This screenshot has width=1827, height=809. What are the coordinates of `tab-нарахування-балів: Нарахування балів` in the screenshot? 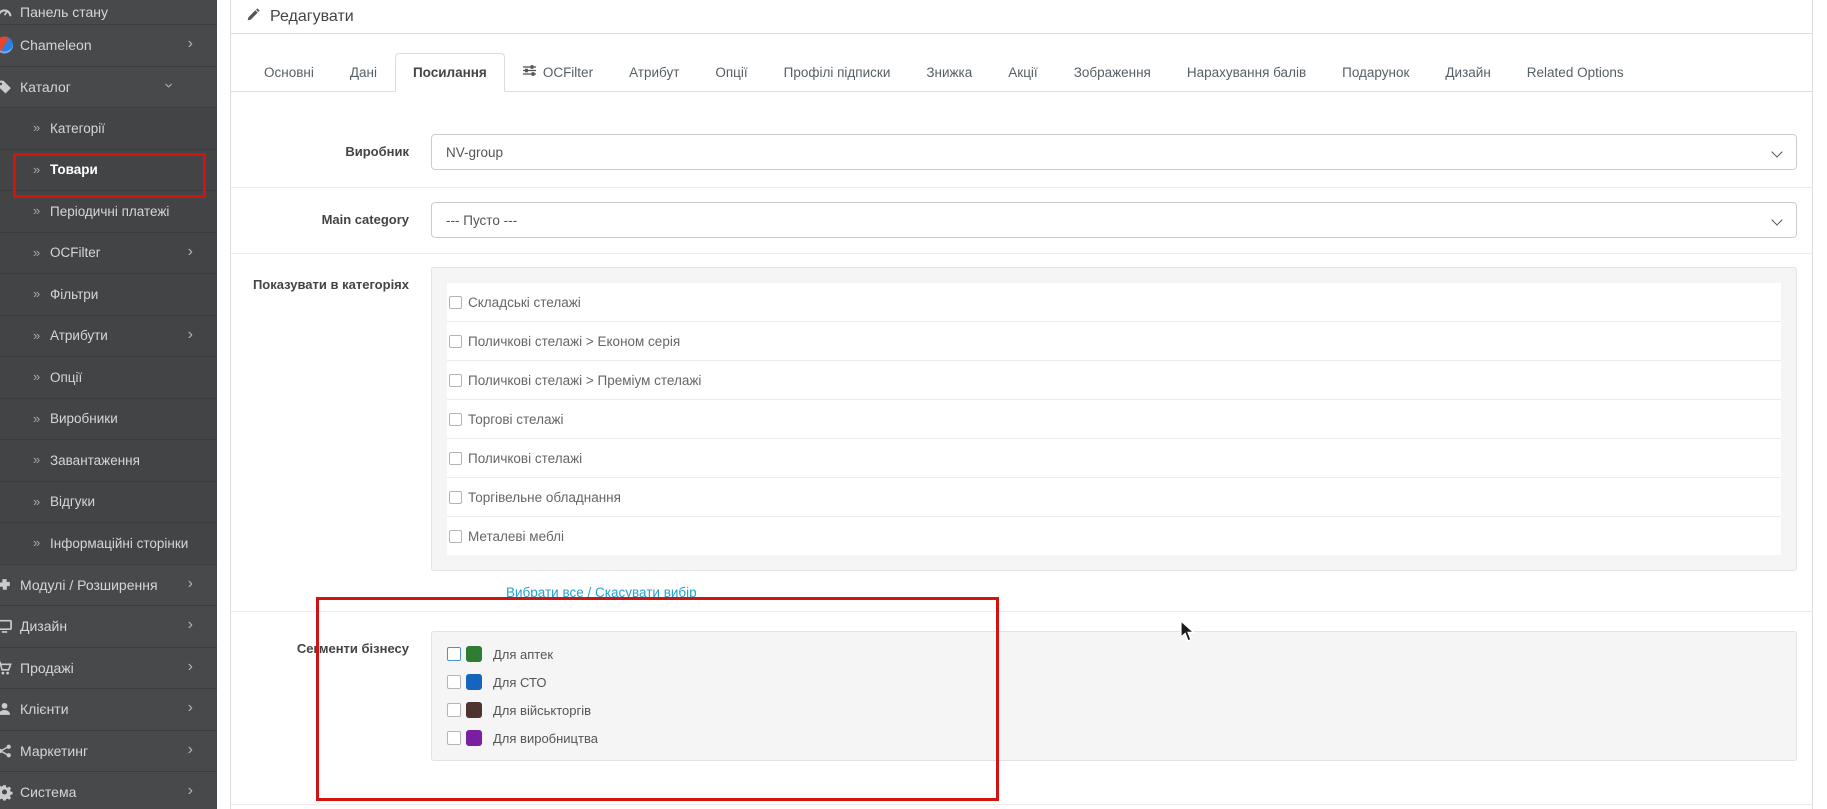 It's located at (1246, 72).